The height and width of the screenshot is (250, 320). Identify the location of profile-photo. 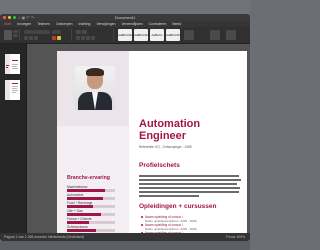
(95, 88).